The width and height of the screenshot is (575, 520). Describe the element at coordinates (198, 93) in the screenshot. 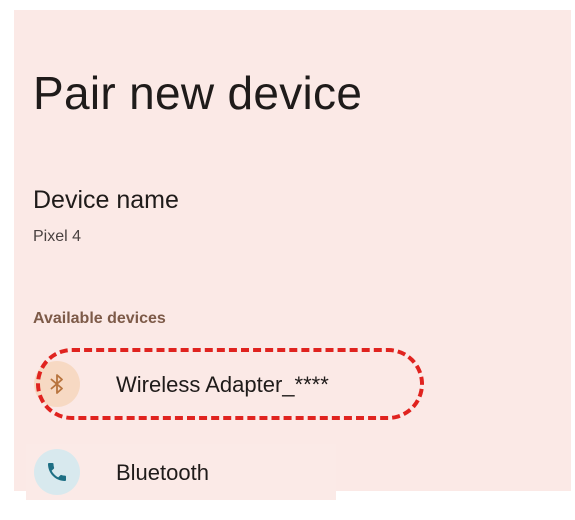

I see `page-title: Pair new device` at that location.